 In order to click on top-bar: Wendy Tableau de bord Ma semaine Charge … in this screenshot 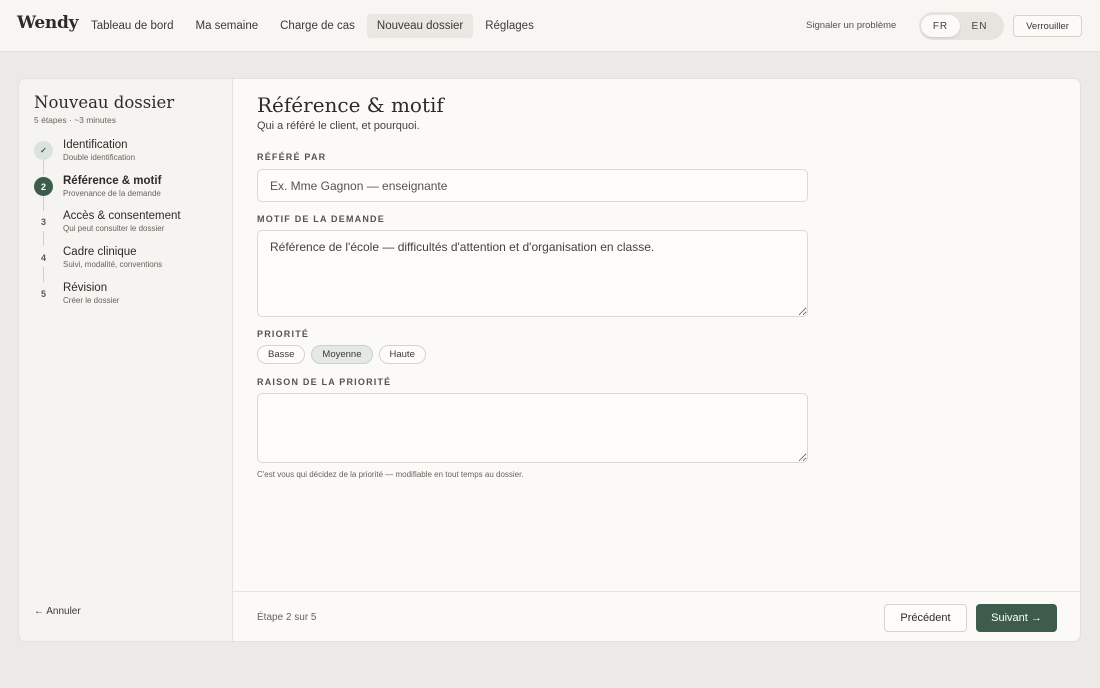, I will do `click(550, 26)`.